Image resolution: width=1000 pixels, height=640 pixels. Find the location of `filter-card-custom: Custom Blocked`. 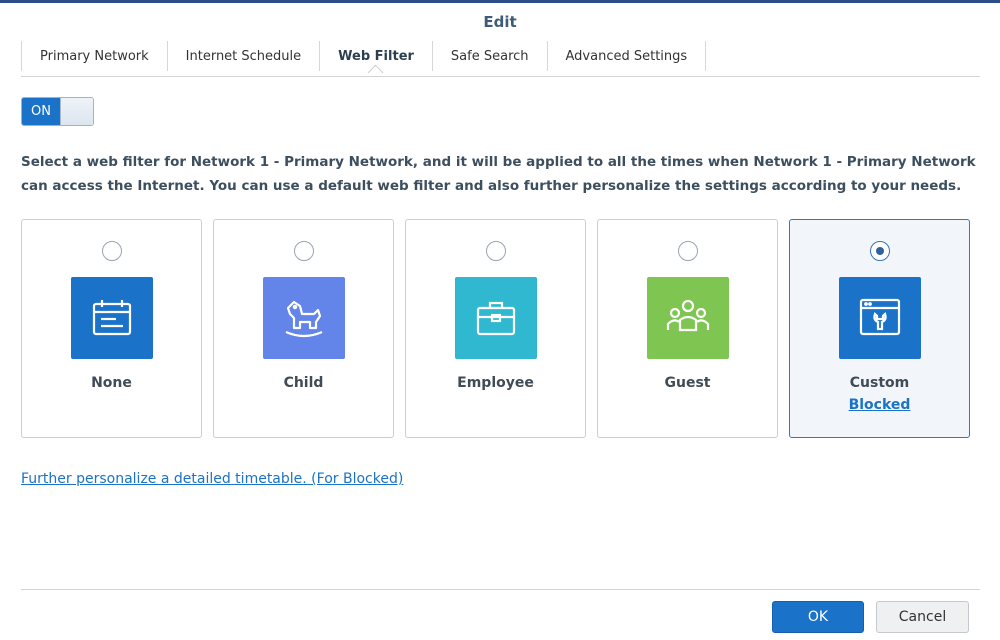

filter-card-custom: Custom Blocked is located at coordinates (879, 328).